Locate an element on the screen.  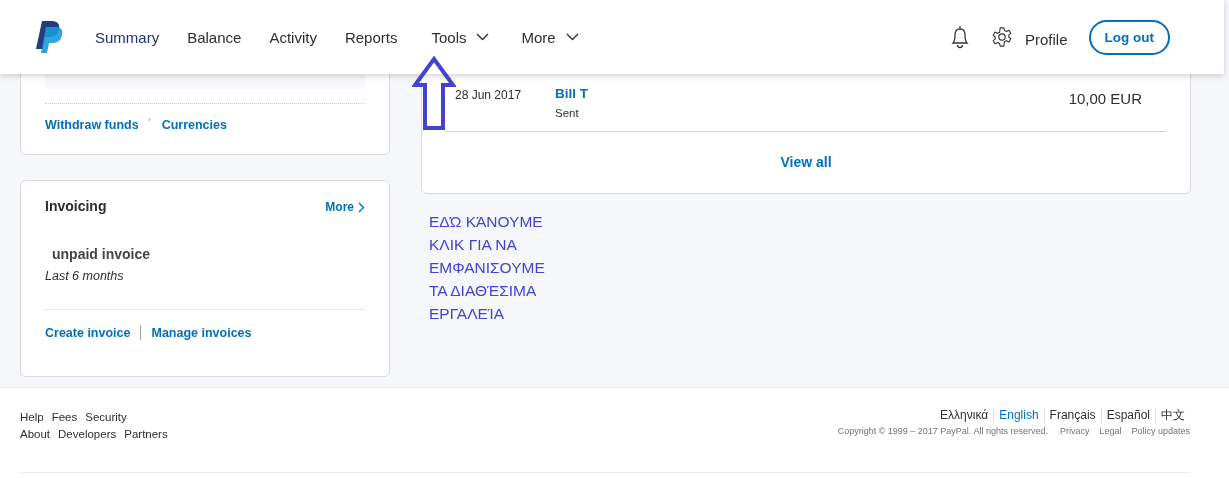
card-link: Manage invoices is located at coordinates (201, 332).